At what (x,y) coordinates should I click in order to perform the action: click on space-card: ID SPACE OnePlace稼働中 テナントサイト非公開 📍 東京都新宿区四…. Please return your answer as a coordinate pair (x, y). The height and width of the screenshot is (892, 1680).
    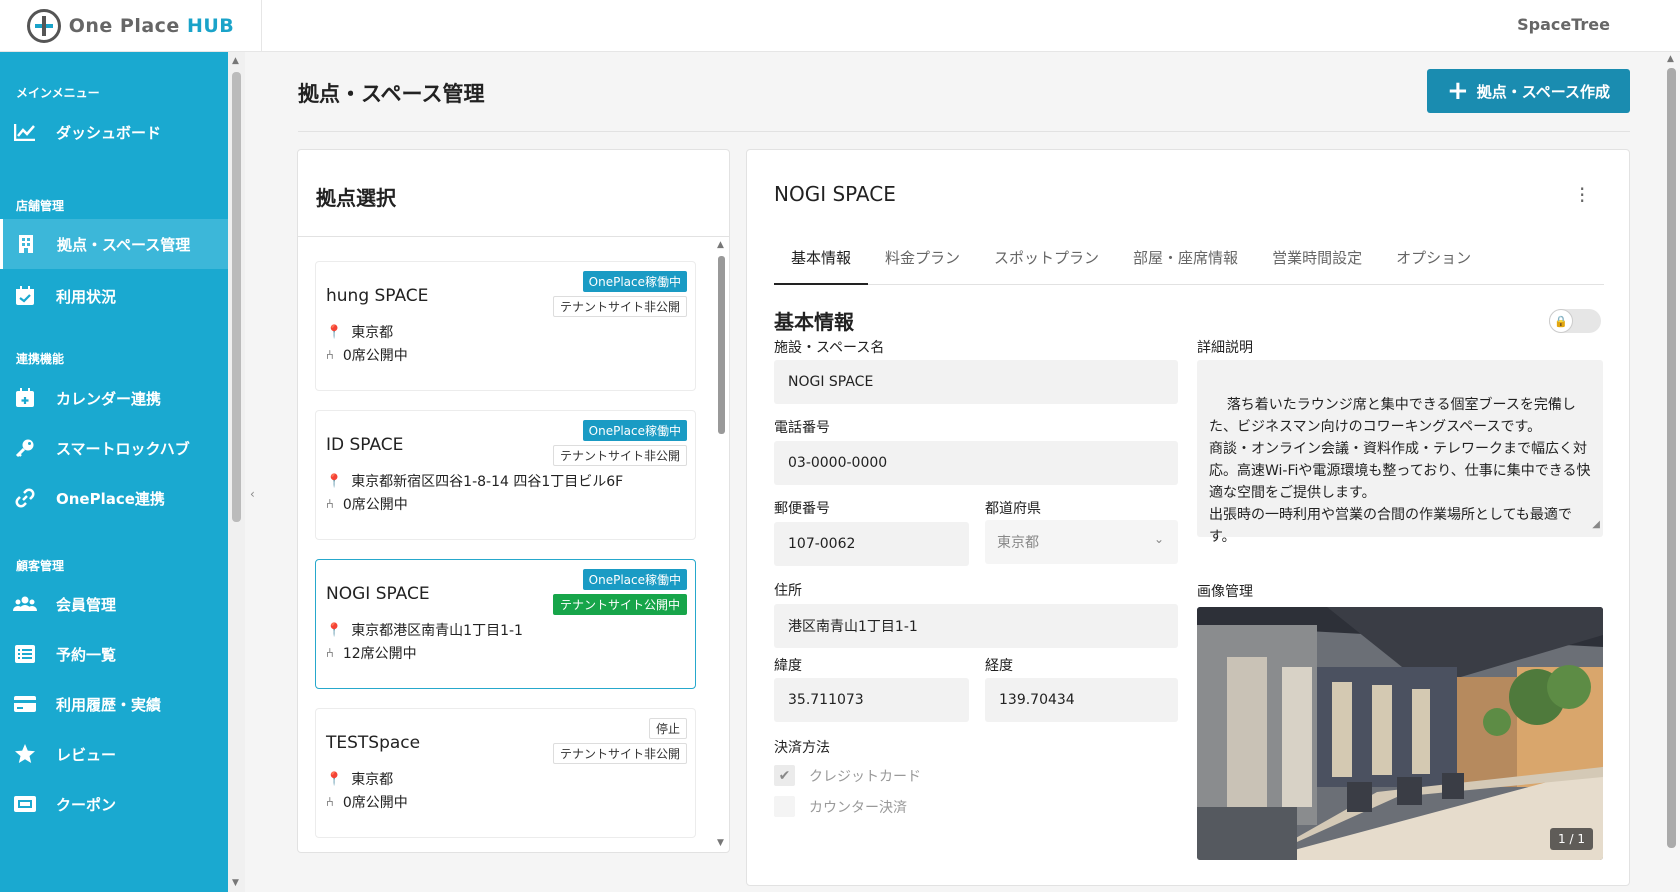
    Looking at the image, I should click on (505, 475).